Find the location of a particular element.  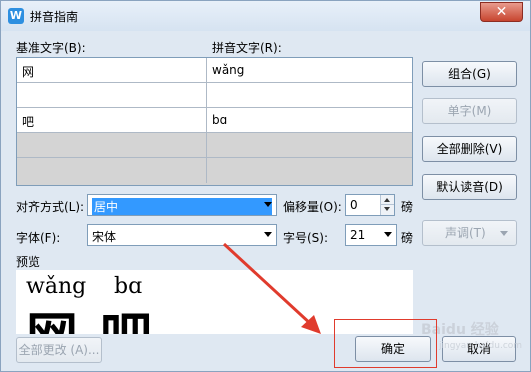

alignment-select: 居中 is located at coordinates (182, 205).